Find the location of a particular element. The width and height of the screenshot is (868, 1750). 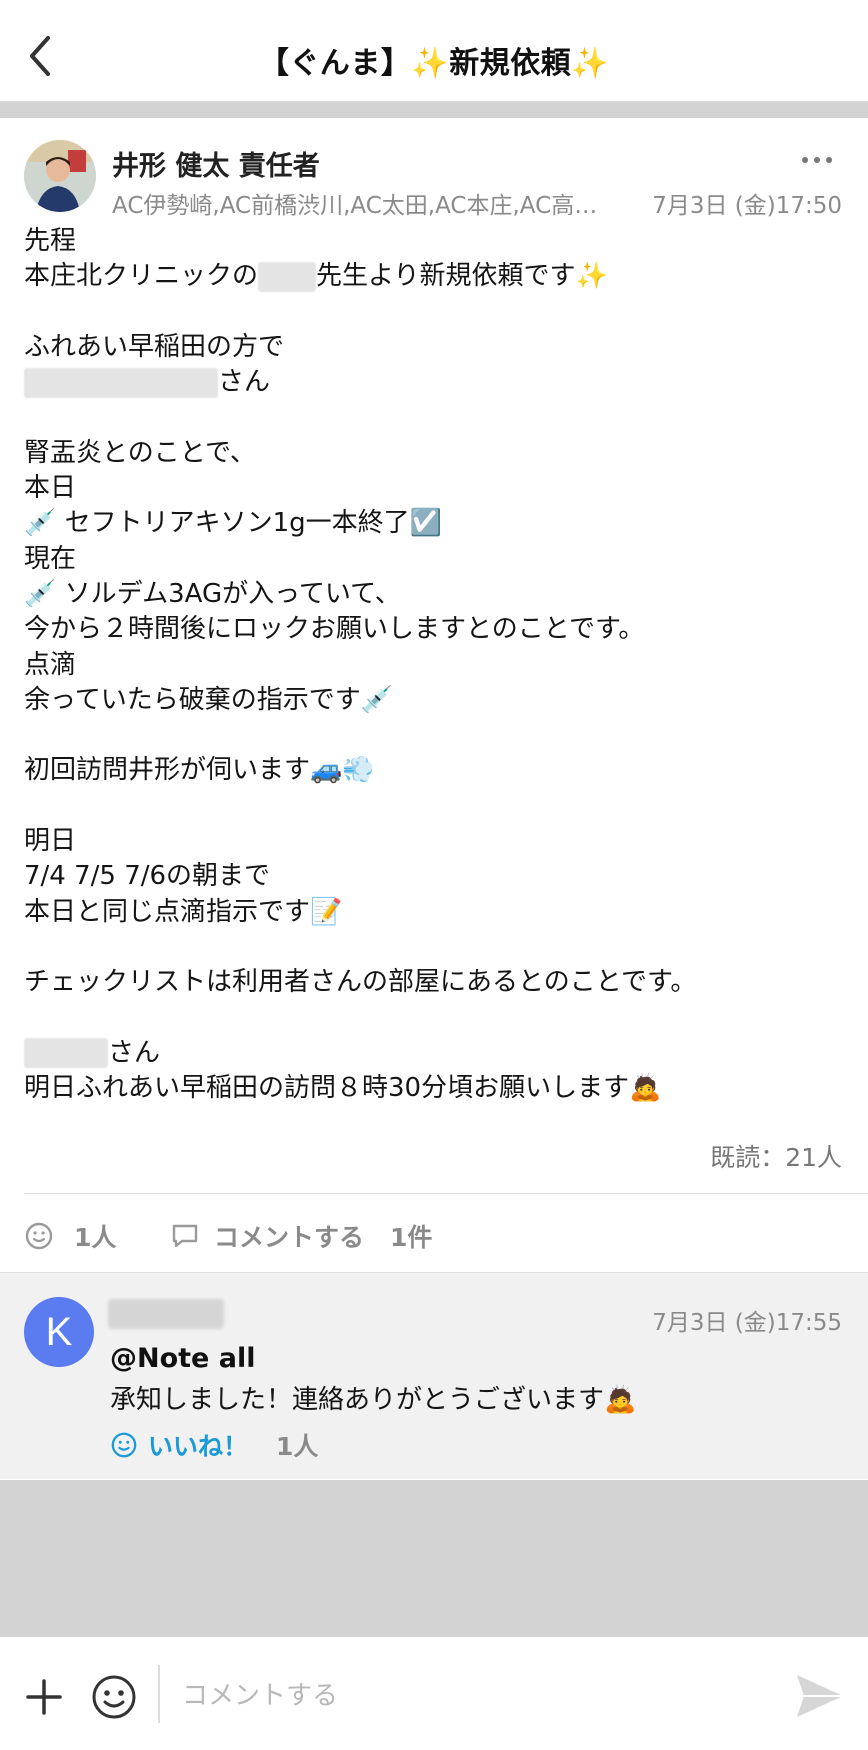

title-prefix: 【ぐんま】 is located at coordinates (335, 63).